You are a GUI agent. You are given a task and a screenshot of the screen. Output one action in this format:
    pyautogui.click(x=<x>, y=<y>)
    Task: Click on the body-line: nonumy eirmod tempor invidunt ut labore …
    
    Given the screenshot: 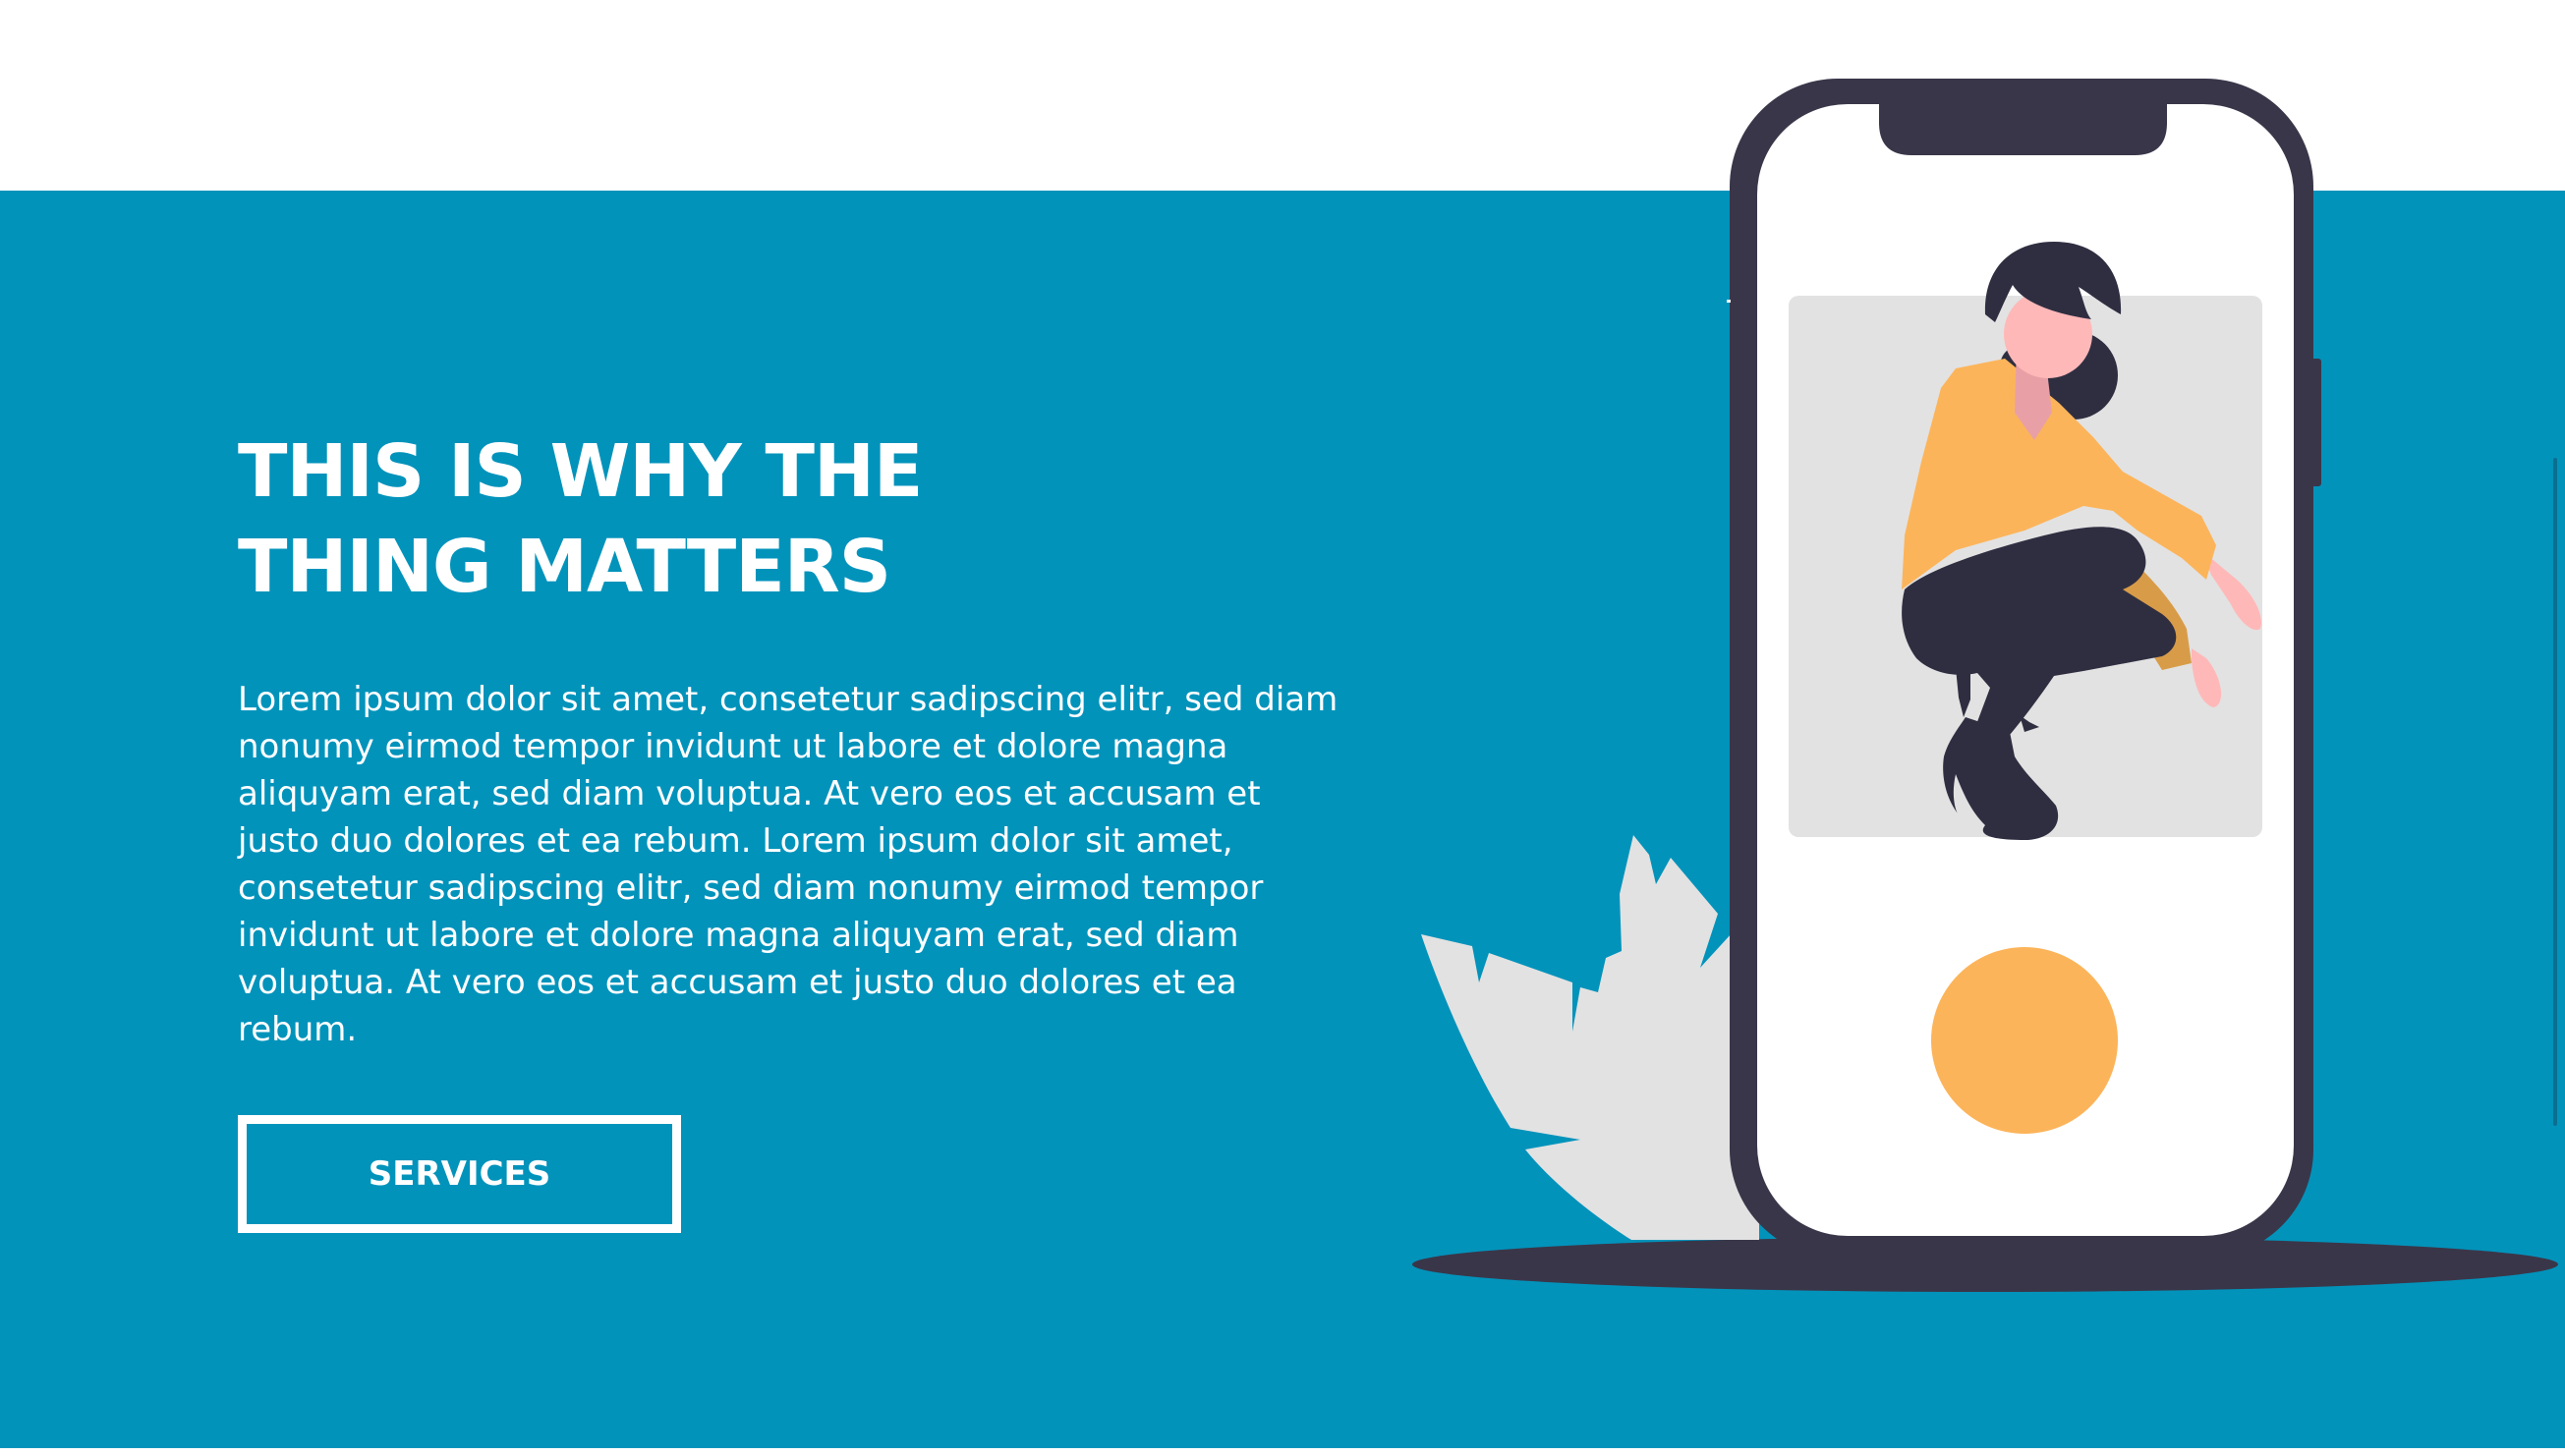 What is the action you would take?
    pyautogui.click(x=733, y=746)
    